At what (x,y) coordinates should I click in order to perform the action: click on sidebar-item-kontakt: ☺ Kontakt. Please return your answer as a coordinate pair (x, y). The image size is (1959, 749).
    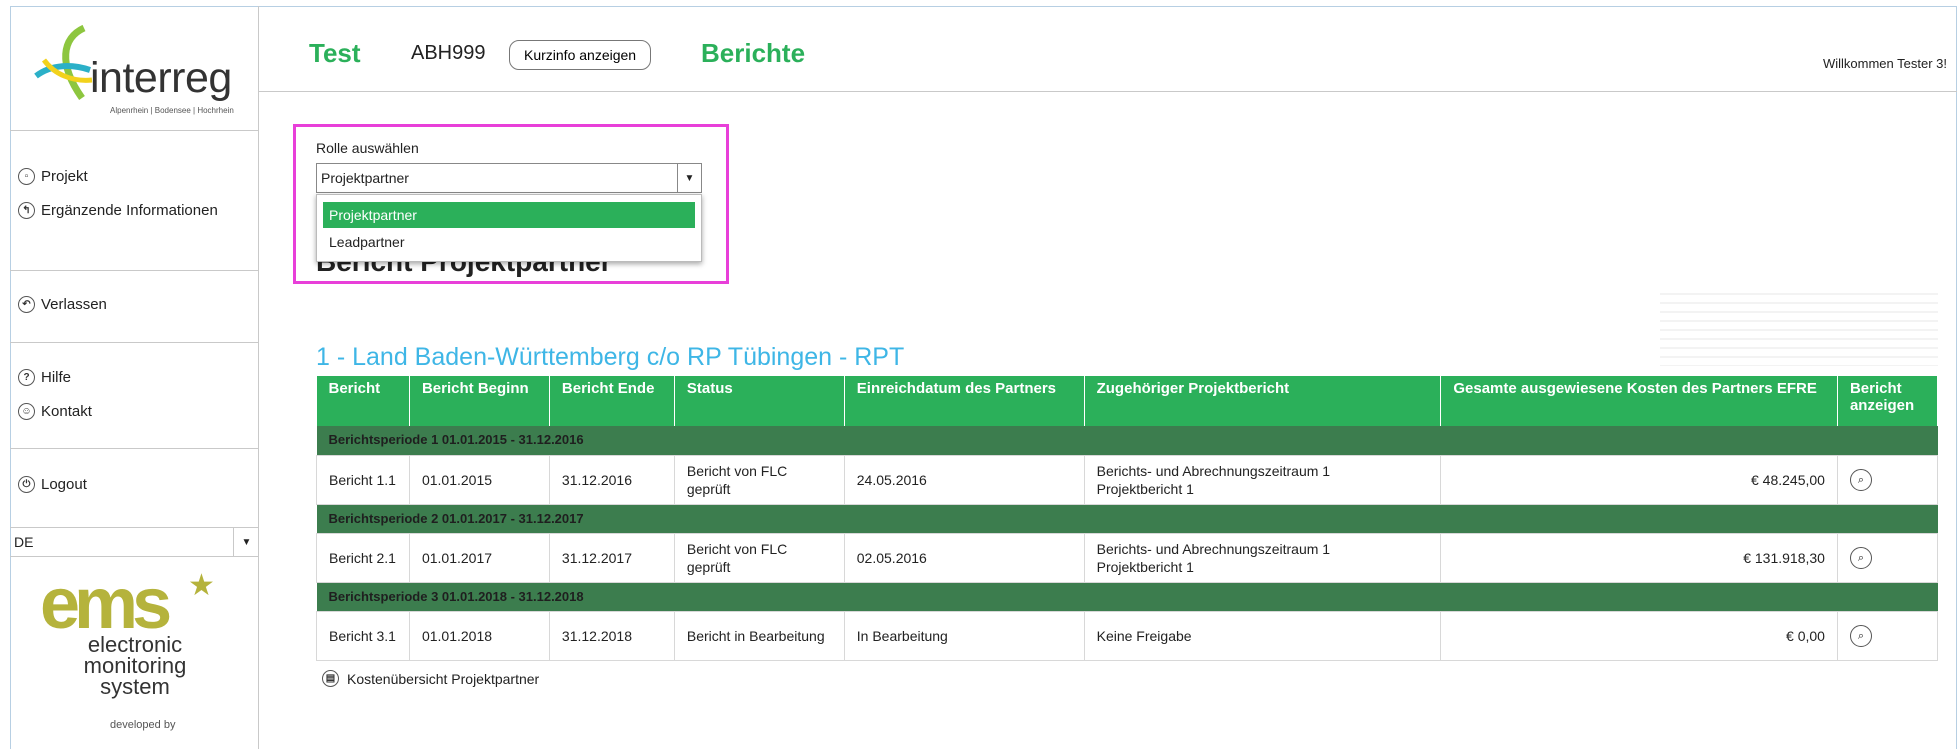
    Looking at the image, I should click on (55, 411).